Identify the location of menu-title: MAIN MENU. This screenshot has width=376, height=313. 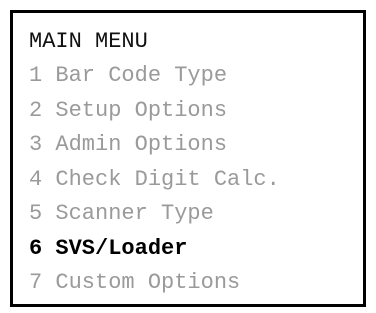
(88, 41).